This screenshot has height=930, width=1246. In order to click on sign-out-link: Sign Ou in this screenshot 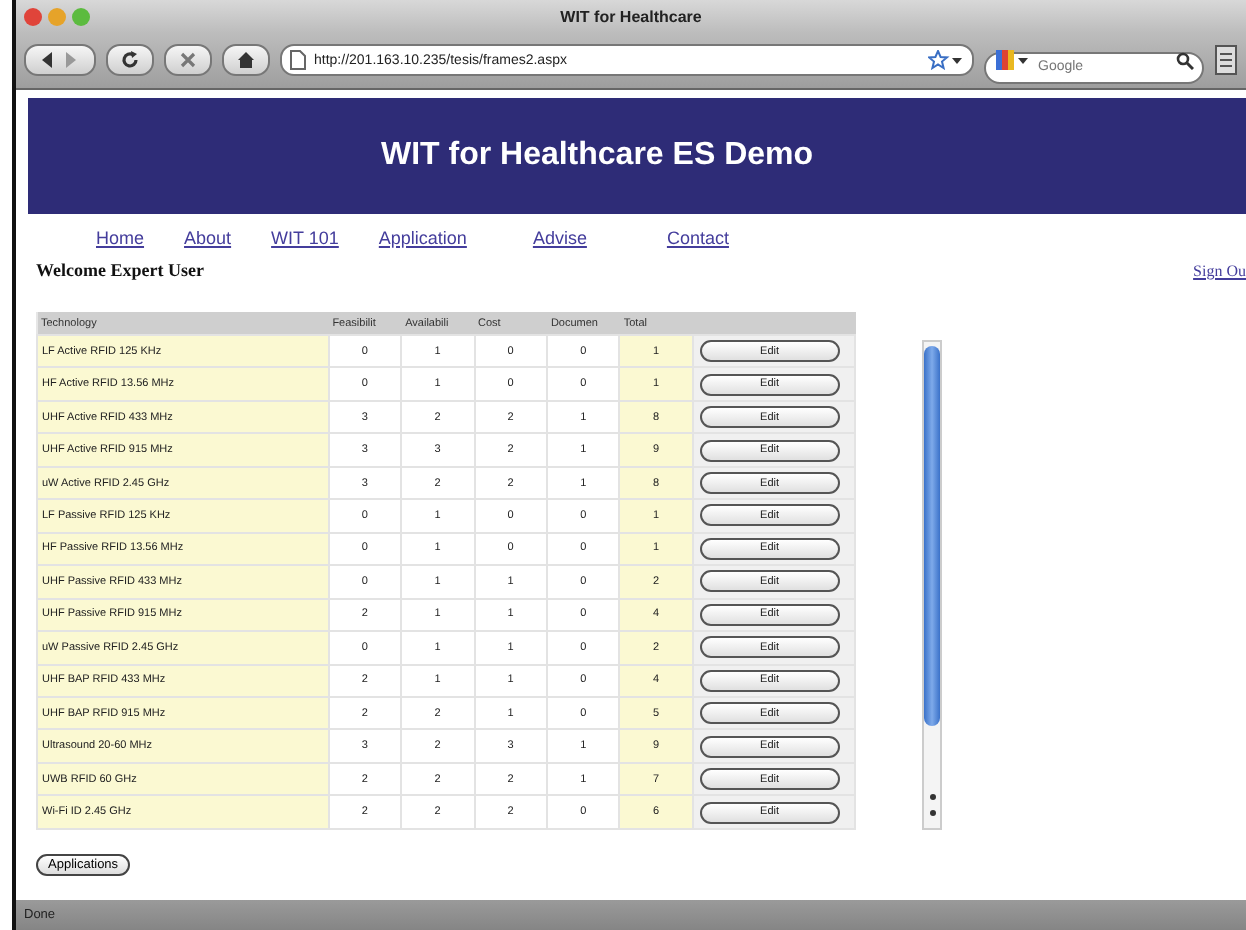, I will do `click(1219, 277)`.